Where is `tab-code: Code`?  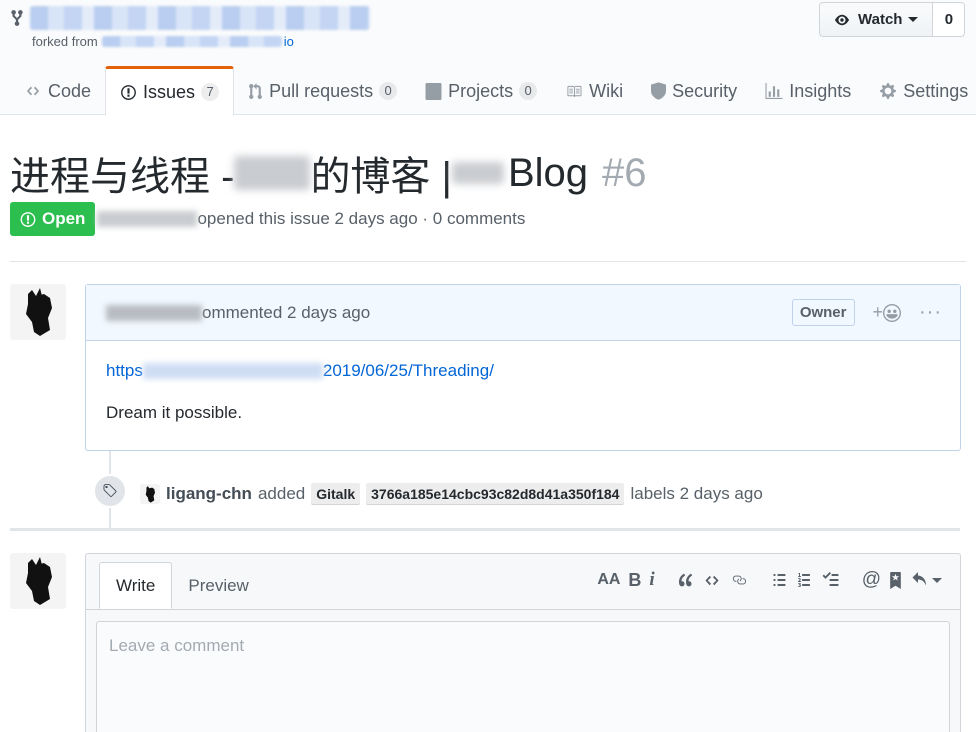 tab-code: Code is located at coordinates (57, 91).